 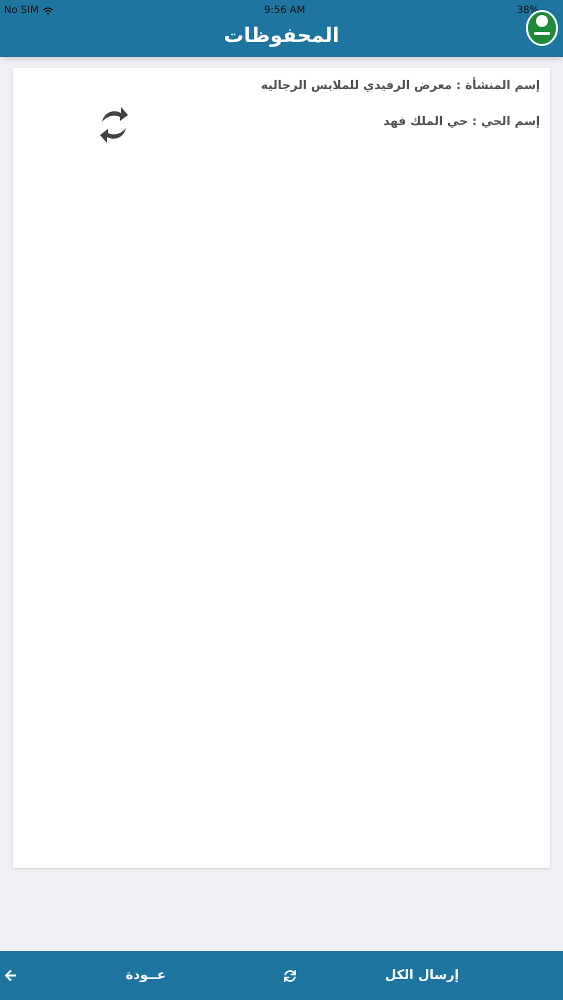 What do you see at coordinates (282, 35) in the screenshot?
I see `page-title: المحفوظات` at bounding box center [282, 35].